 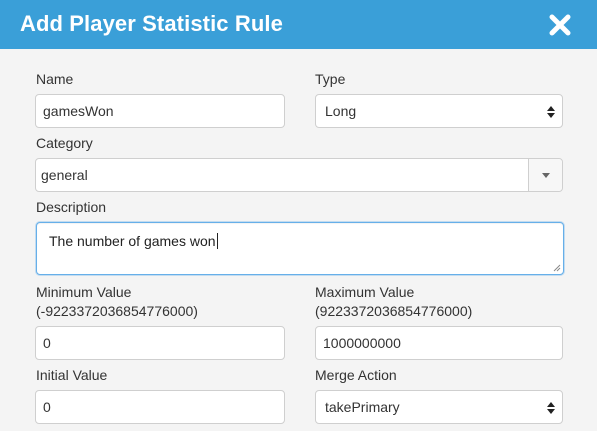 What do you see at coordinates (117, 311) in the screenshot?
I see `min-value-hint: (-9223372036854776000)` at bounding box center [117, 311].